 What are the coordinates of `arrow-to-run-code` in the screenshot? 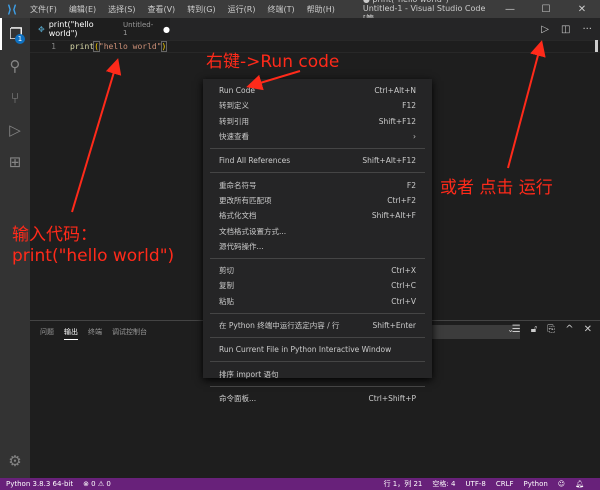 It's located at (273, 80).